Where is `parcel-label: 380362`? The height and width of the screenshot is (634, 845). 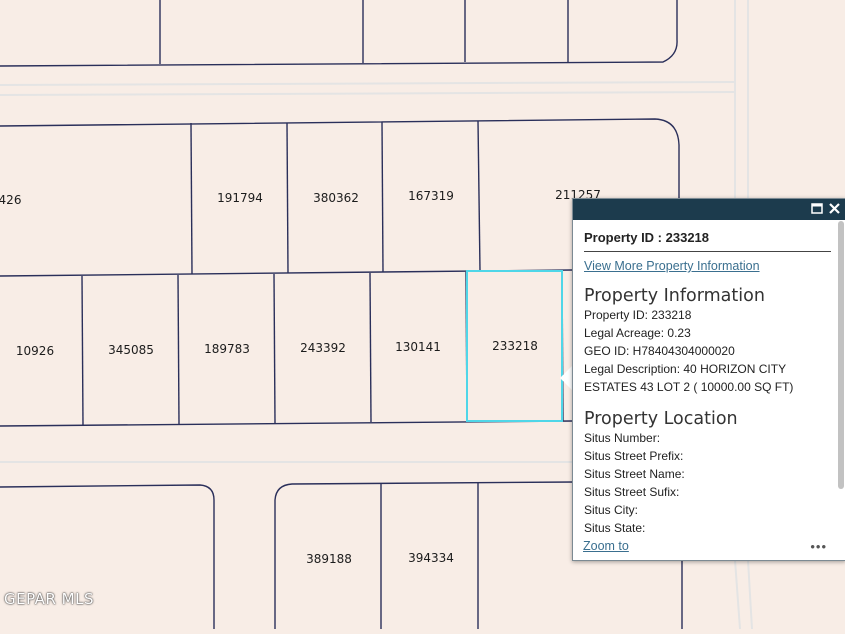
parcel-label: 380362 is located at coordinates (336, 198).